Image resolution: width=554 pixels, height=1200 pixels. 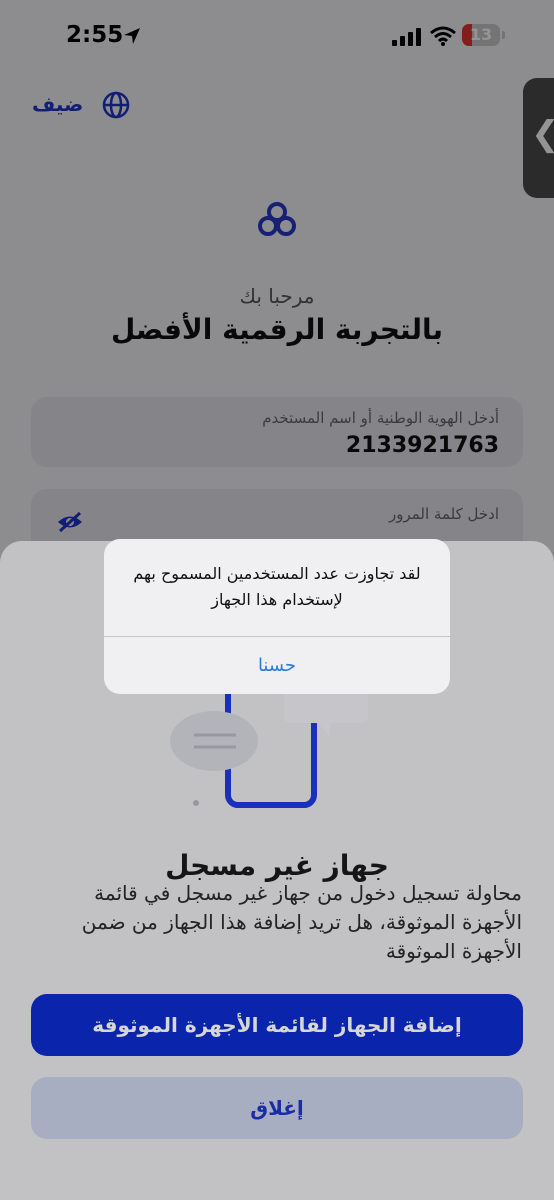 What do you see at coordinates (277, 665) in the screenshot?
I see `alert-ok-button: حسنا` at bounding box center [277, 665].